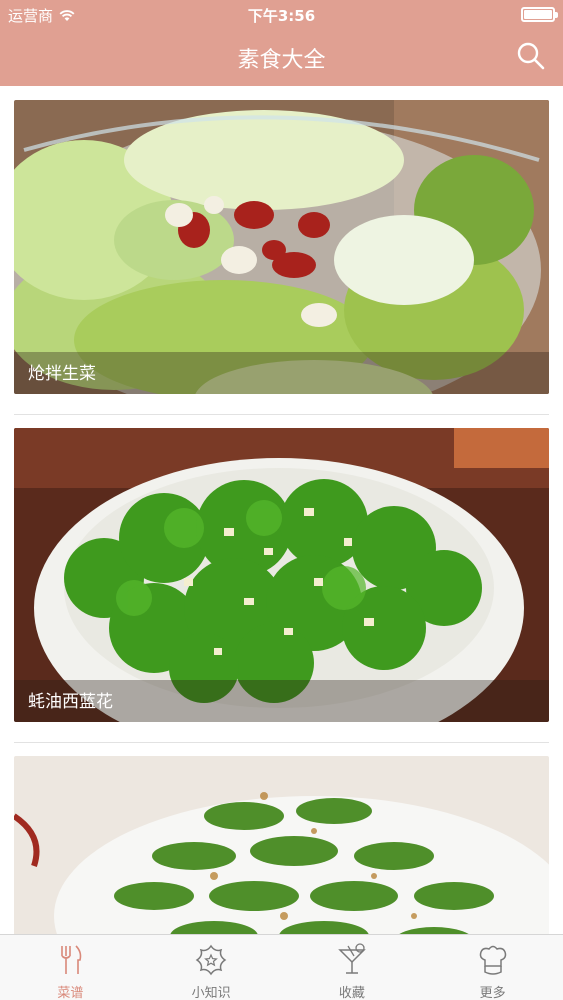 The width and height of the screenshot is (563, 1000). I want to click on tab-label: 菜谱, so click(70, 993).